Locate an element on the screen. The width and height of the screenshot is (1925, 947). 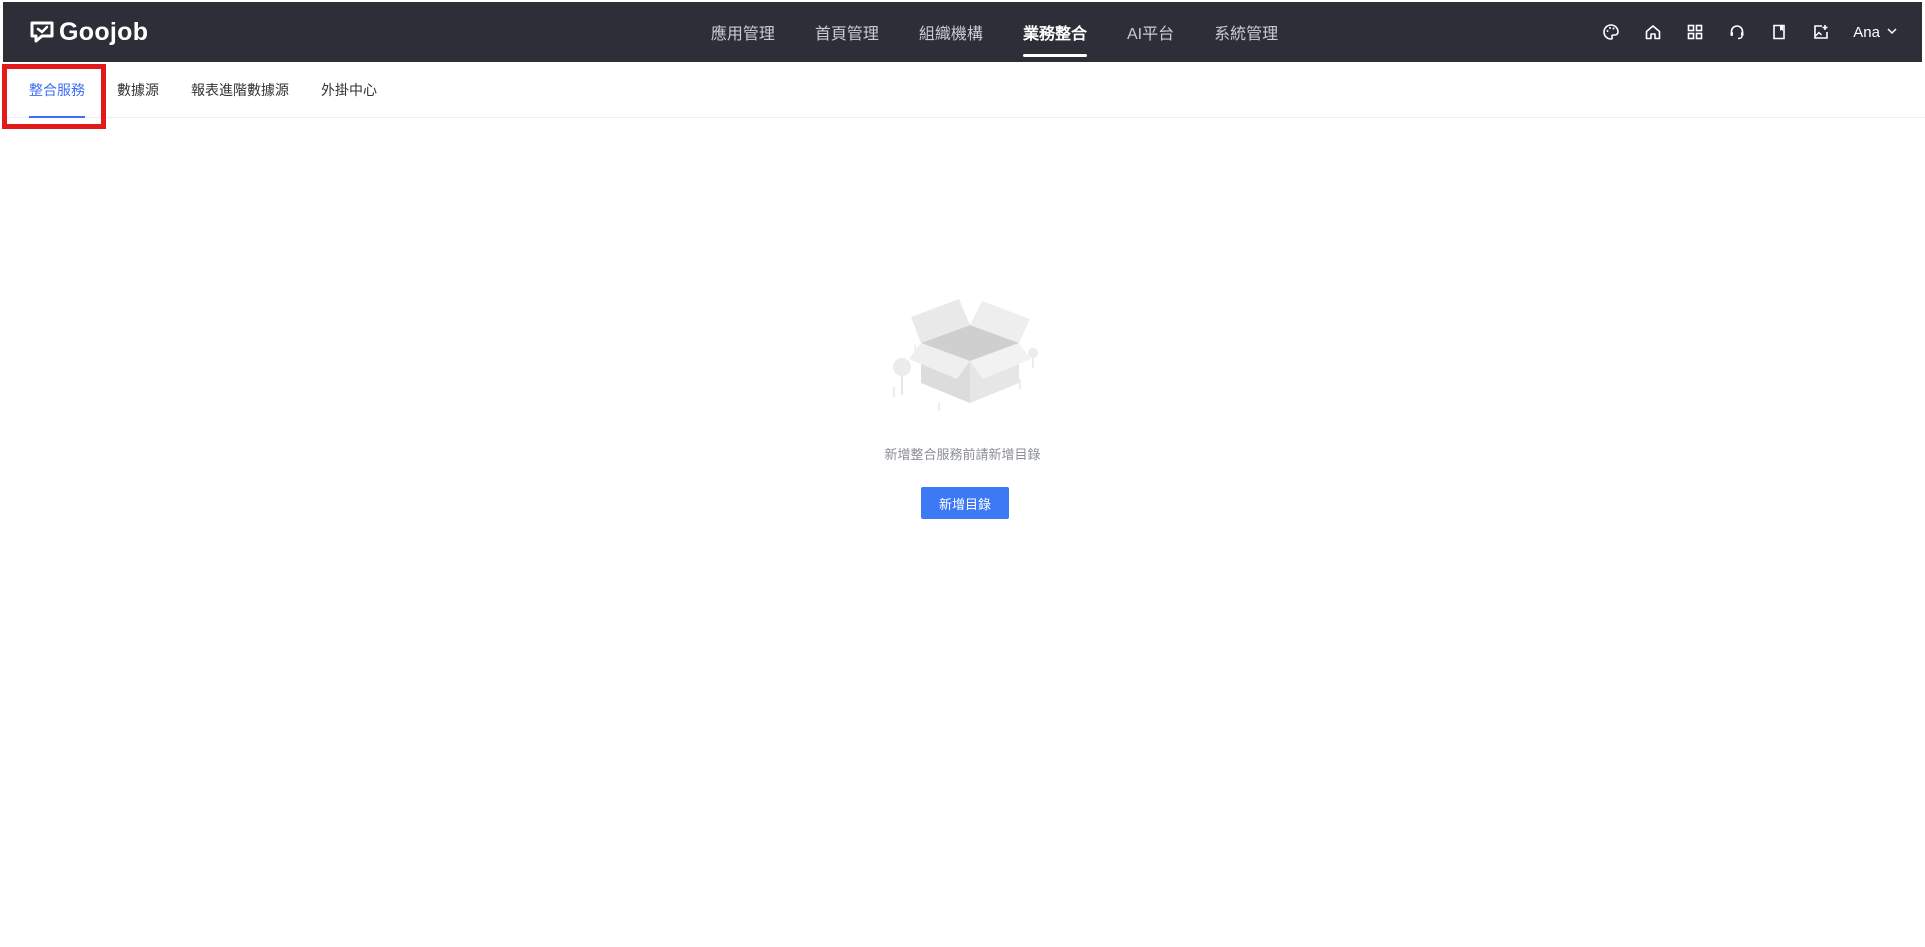
nav-item-label: 系統管理 is located at coordinates (1246, 34).